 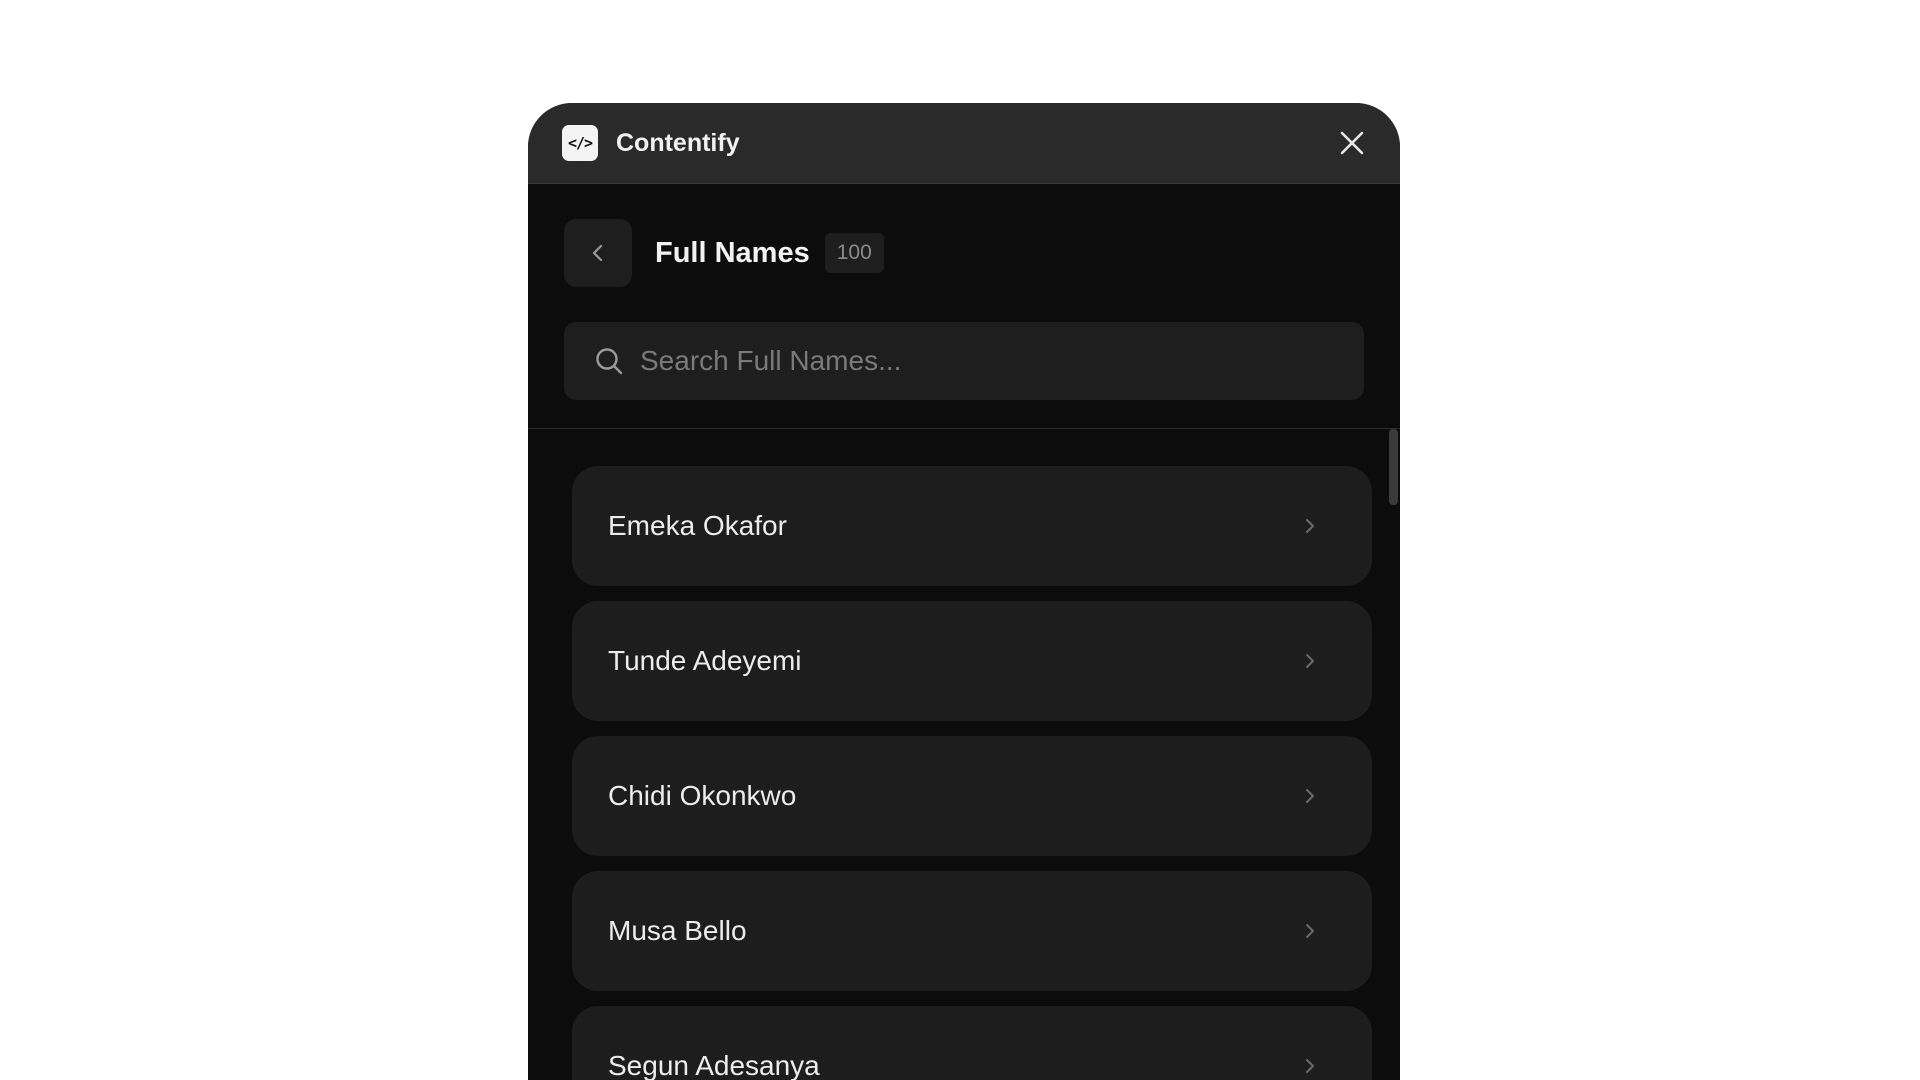 I want to click on page-header: Full Names 100, so click(x=964, y=246).